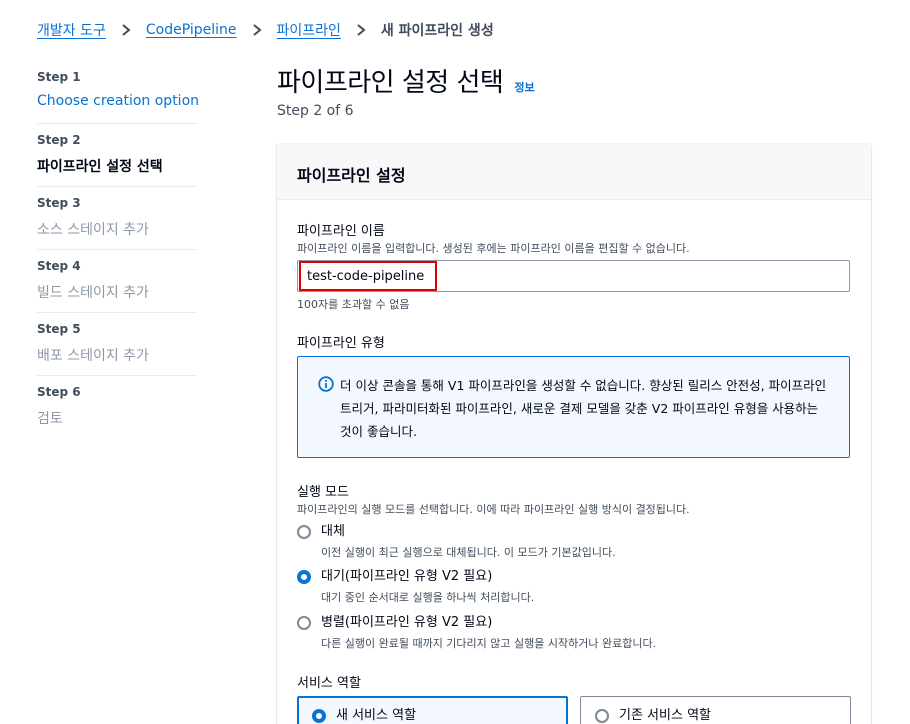 The image size is (910, 724). I want to click on wizard-step-4: Step 4 빌드 스테이지 추가, so click(117, 289).